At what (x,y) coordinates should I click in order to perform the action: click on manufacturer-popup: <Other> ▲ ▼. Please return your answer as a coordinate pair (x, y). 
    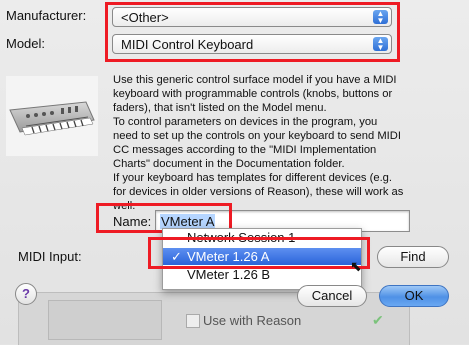
    Looking at the image, I should click on (252, 17).